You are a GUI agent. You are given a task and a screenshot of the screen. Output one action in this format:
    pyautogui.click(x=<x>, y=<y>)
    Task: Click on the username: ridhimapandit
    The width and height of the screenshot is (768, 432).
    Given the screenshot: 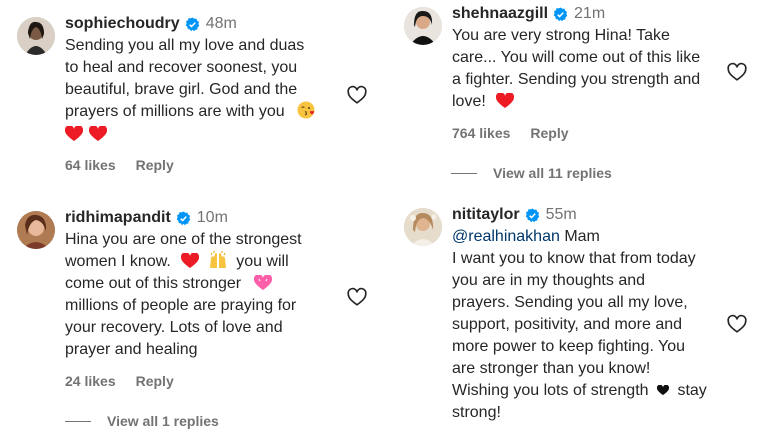 What is the action you would take?
    pyautogui.click(x=118, y=218)
    